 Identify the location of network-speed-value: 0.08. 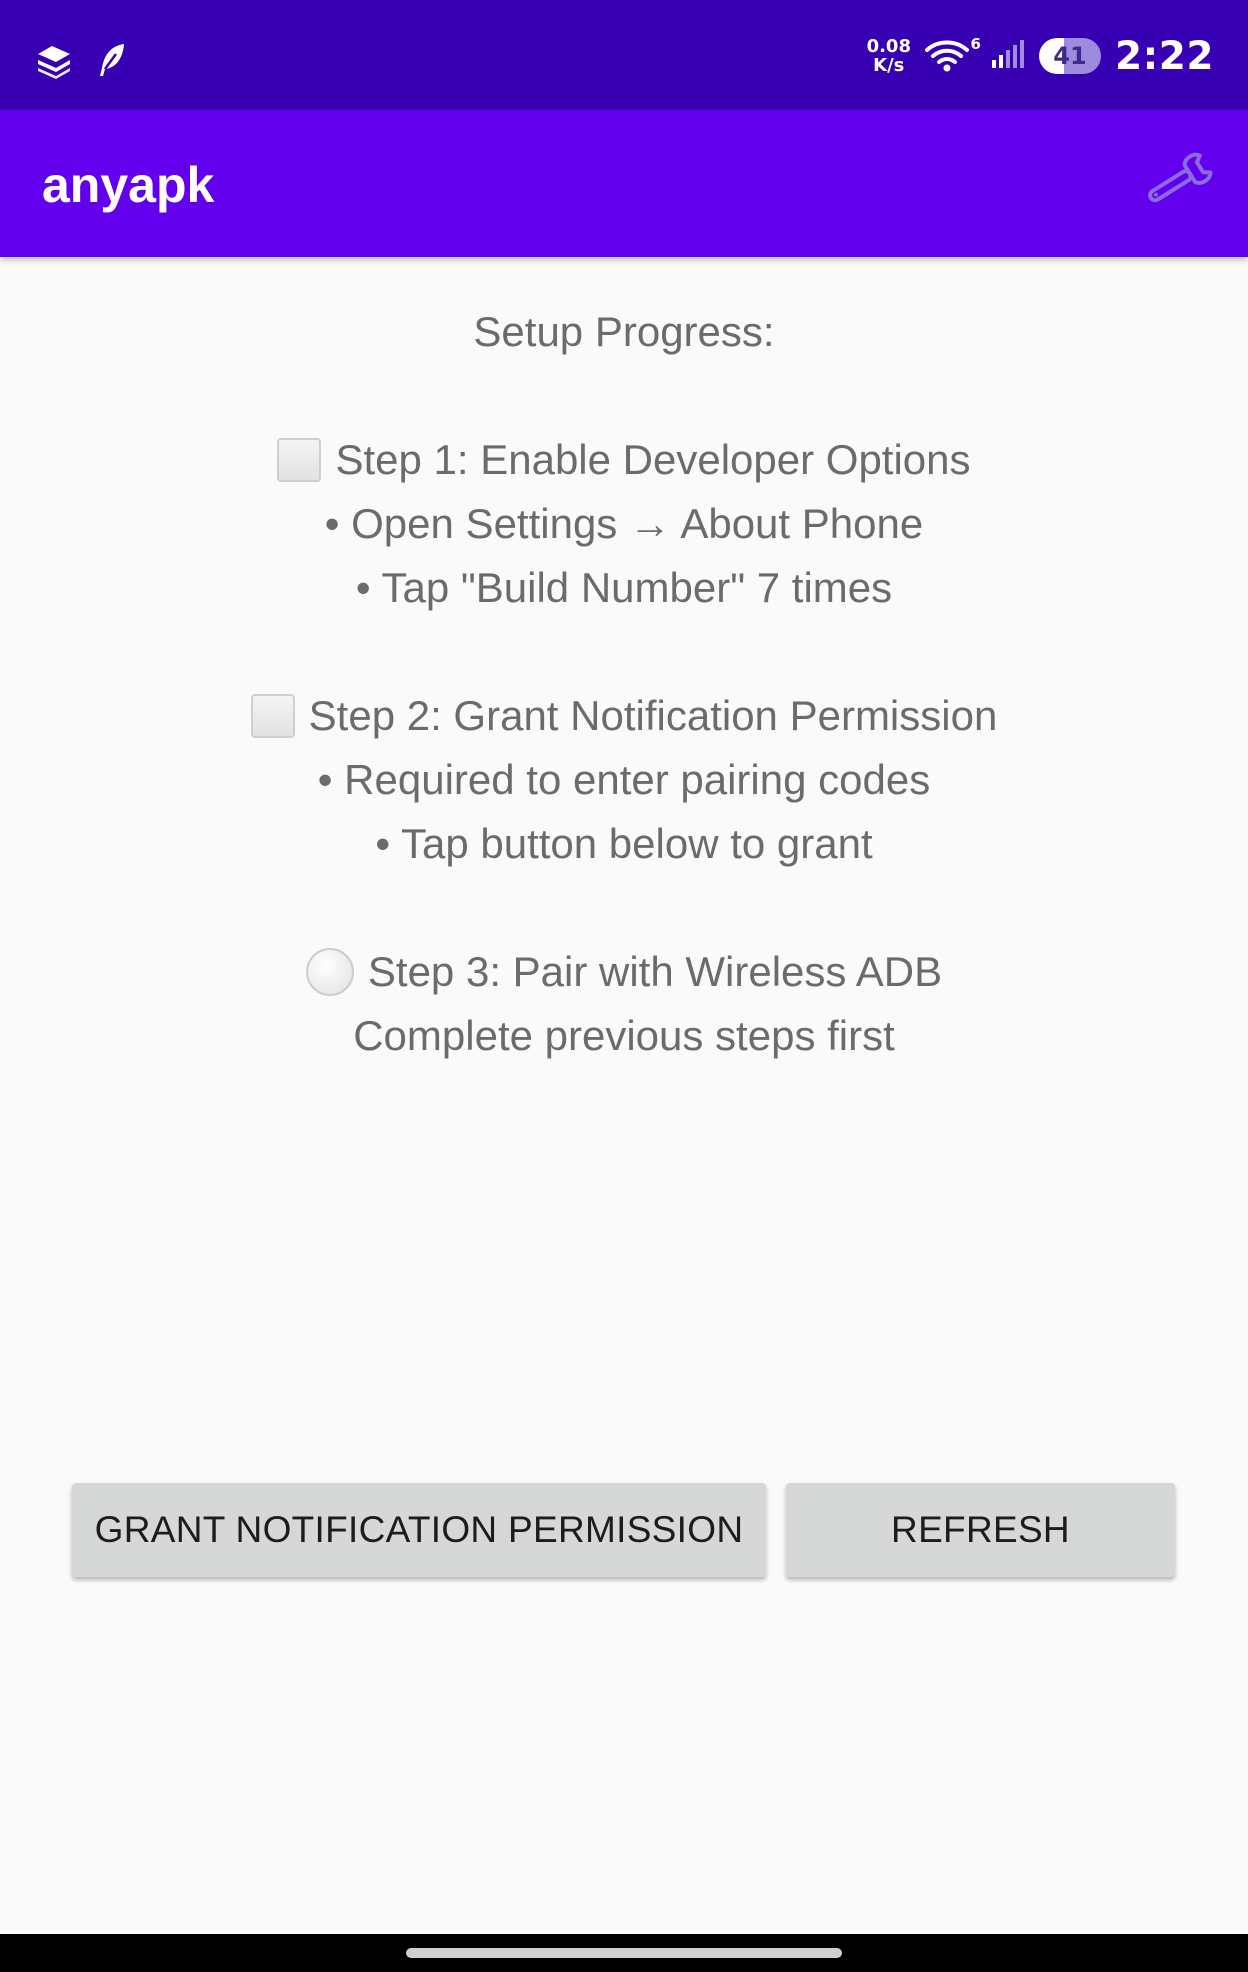
(888, 46).